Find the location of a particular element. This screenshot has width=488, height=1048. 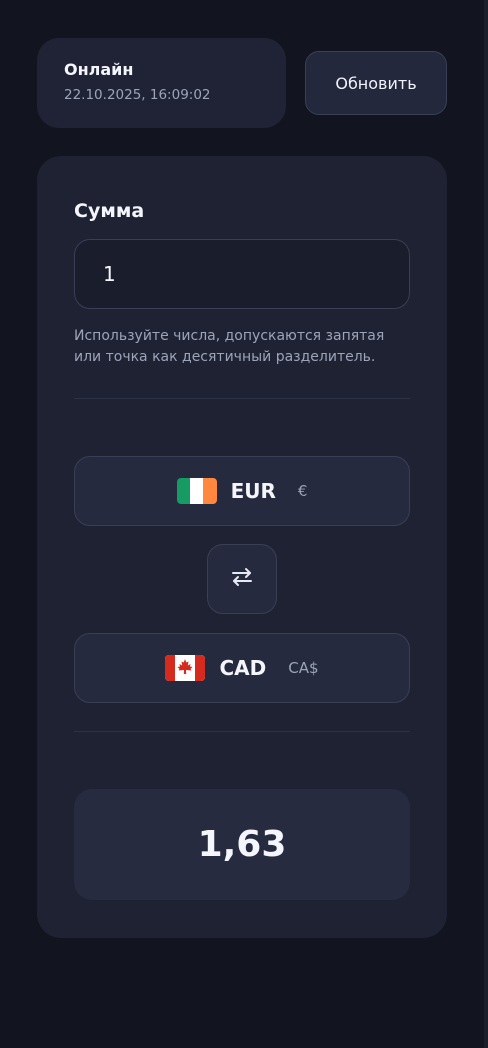

status-card: Онлайн 22.10.2025, 16:09:02 is located at coordinates (161, 83).